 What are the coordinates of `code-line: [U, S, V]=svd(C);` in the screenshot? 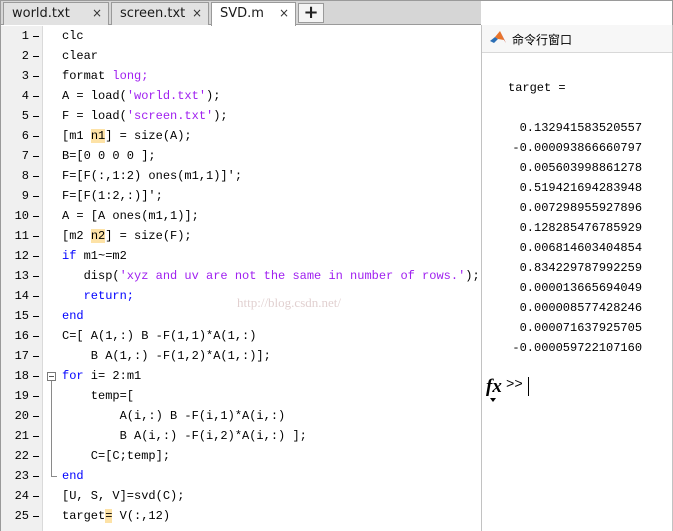 It's located at (123, 496).